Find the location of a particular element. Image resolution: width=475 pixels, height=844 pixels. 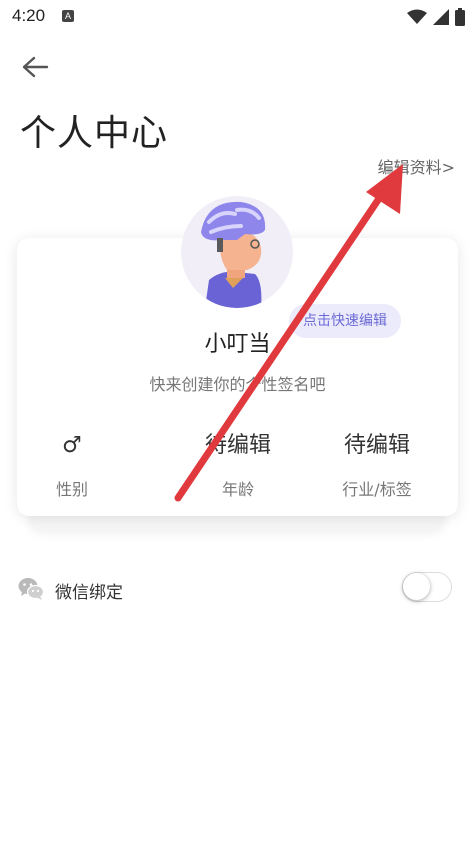

stat-age-value: 待编辑 is located at coordinates (237, 445).